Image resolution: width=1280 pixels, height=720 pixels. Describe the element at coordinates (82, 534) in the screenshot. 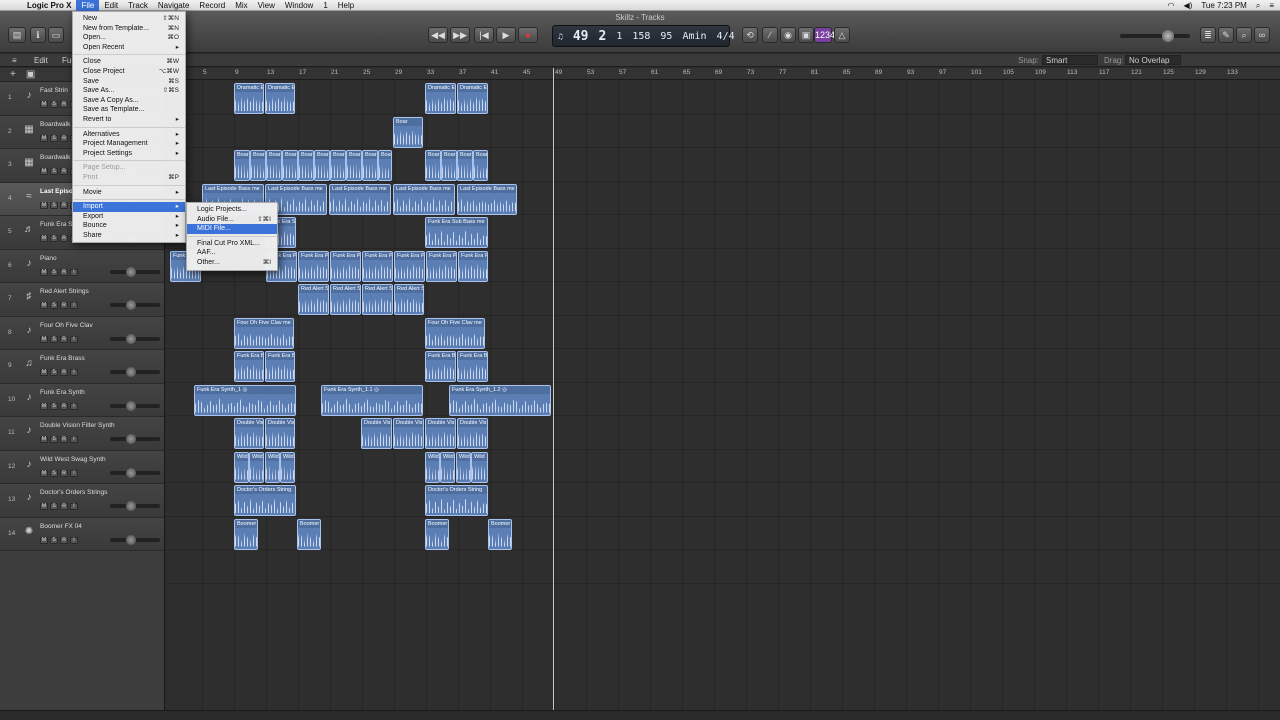

I see `track-header: 14 ✺ Boomer FX 04 M S R I` at that location.